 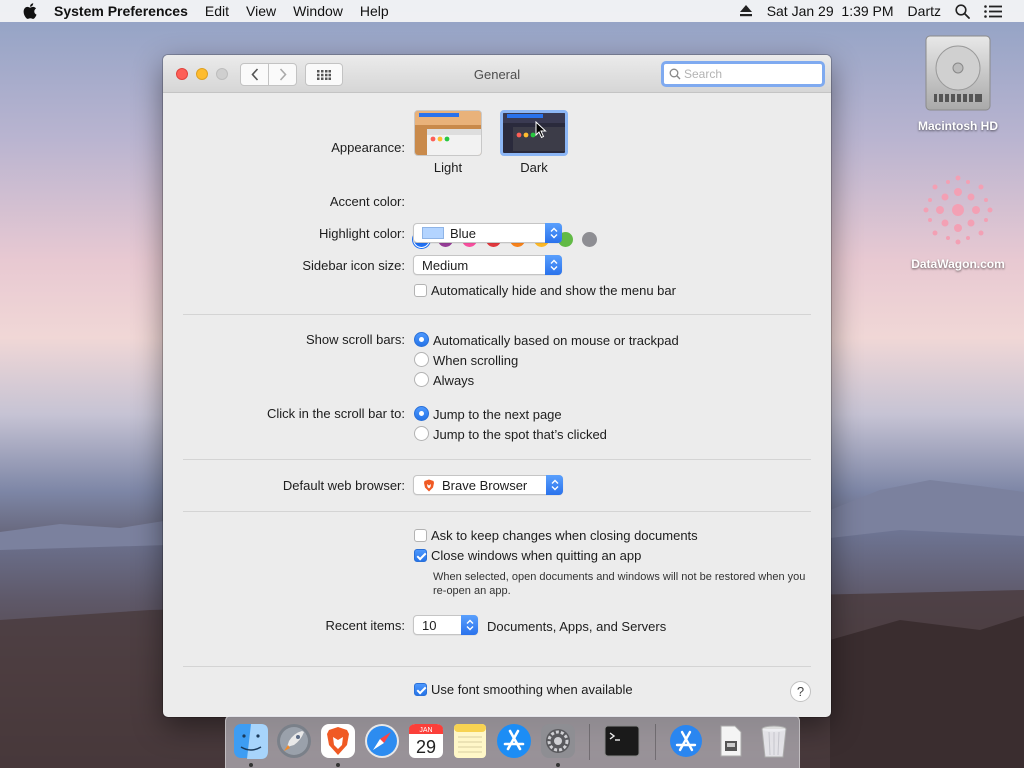 I want to click on hard-drive-icon, so click(x=958, y=73).